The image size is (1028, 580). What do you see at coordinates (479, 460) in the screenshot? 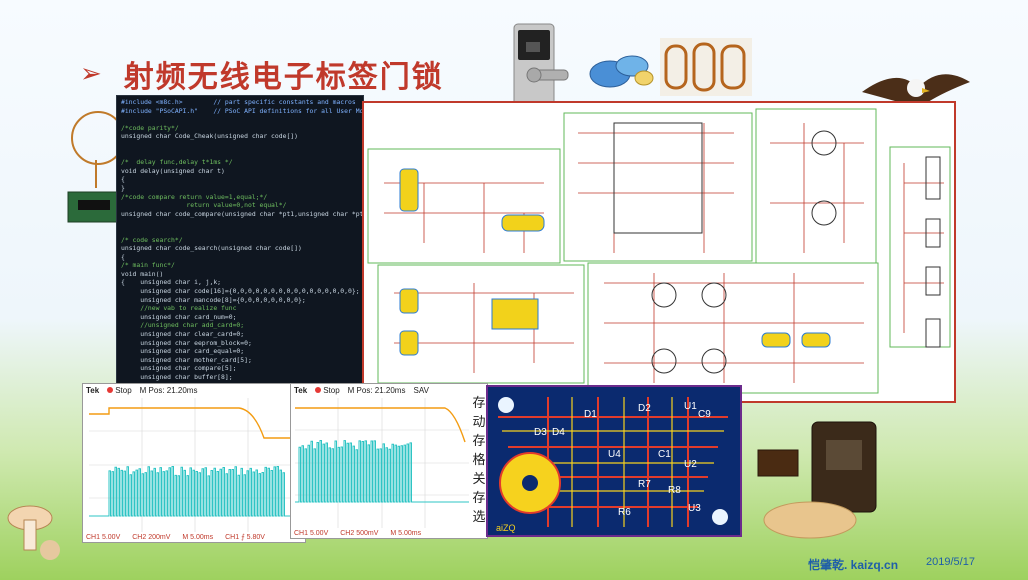
I see `scope2-menu-item: 格` at bounding box center [479, 460].